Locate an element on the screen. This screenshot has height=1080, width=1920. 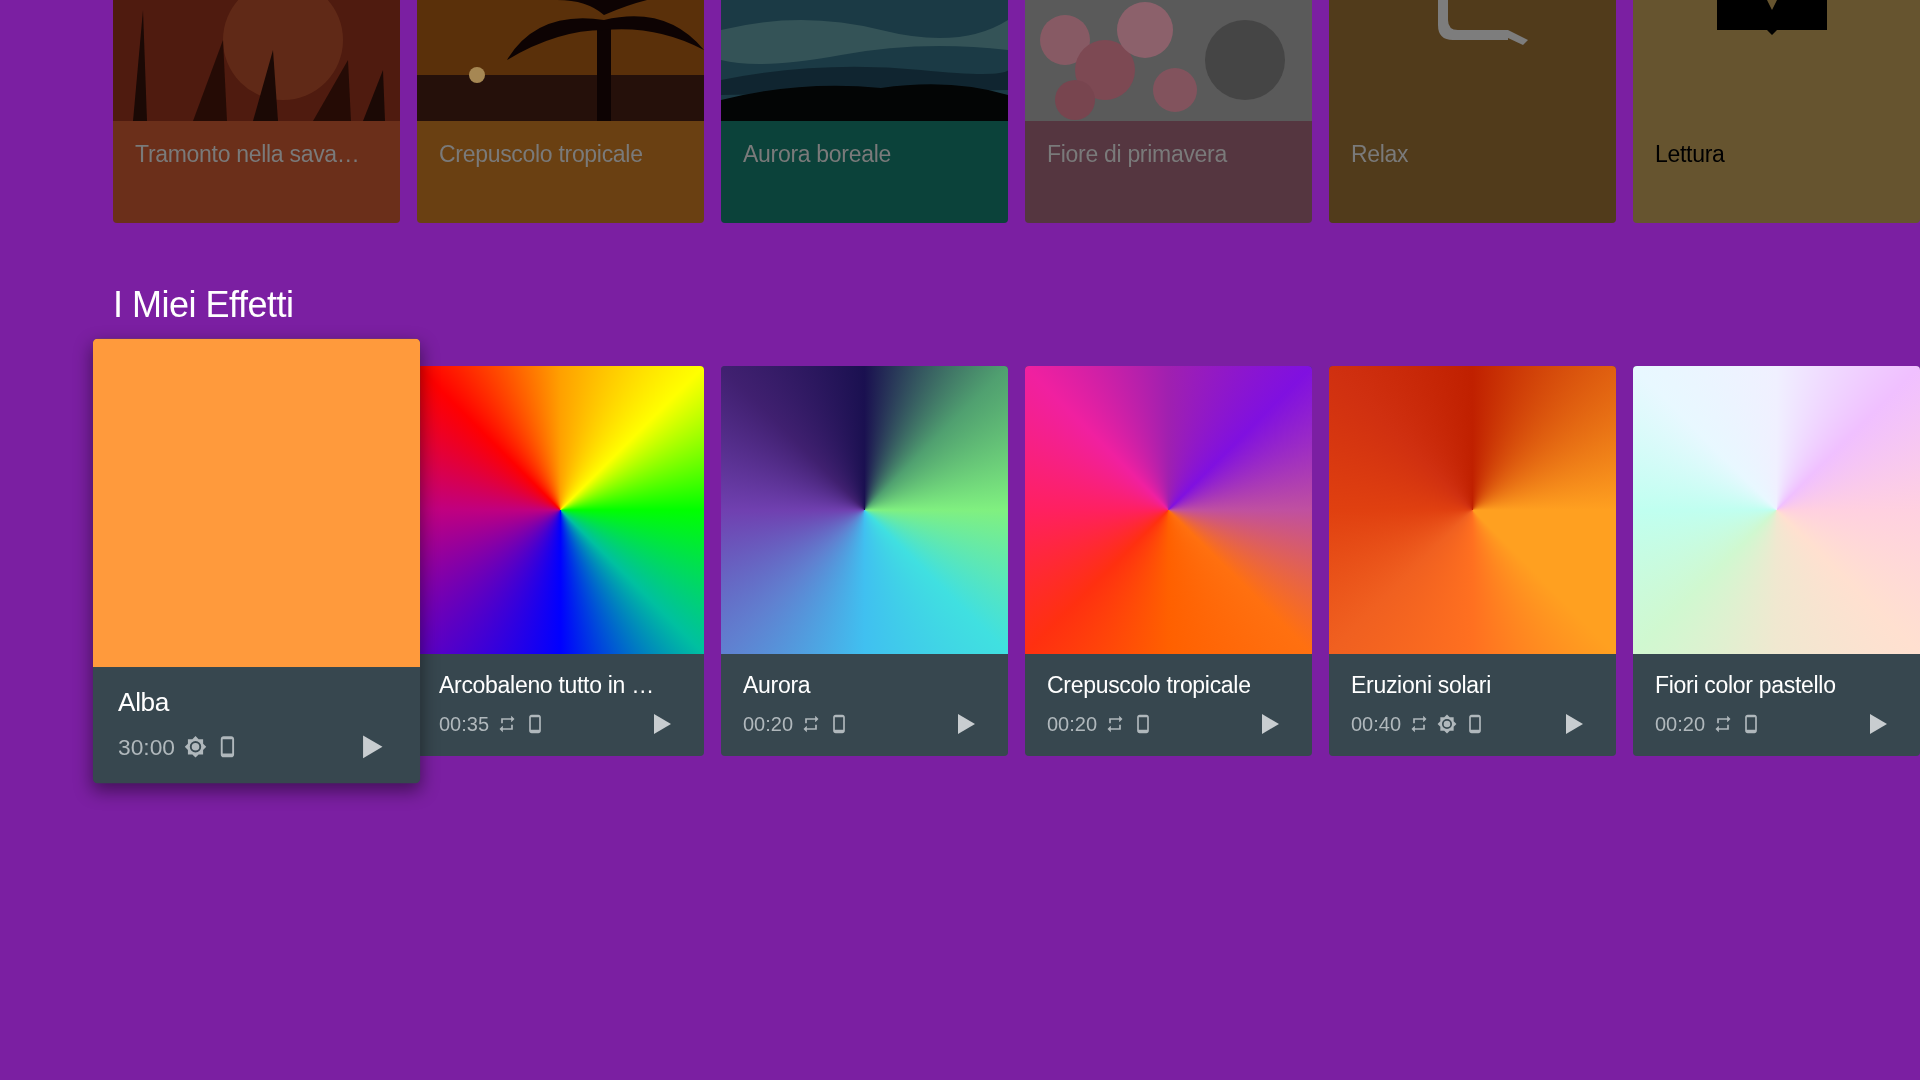
tile-title: Crepuscolo tropicale is located at coordinates (541, 154).